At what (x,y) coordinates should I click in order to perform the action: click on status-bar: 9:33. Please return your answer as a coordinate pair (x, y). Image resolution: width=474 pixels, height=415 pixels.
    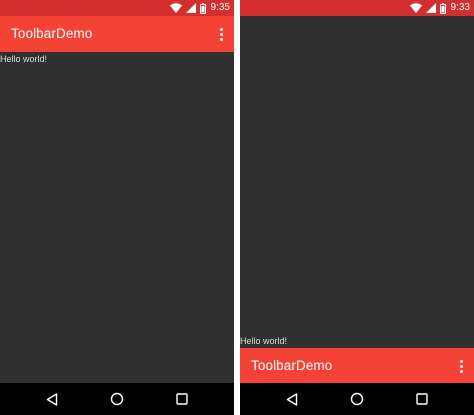
    Looking at the image, I should click on (357, 8).